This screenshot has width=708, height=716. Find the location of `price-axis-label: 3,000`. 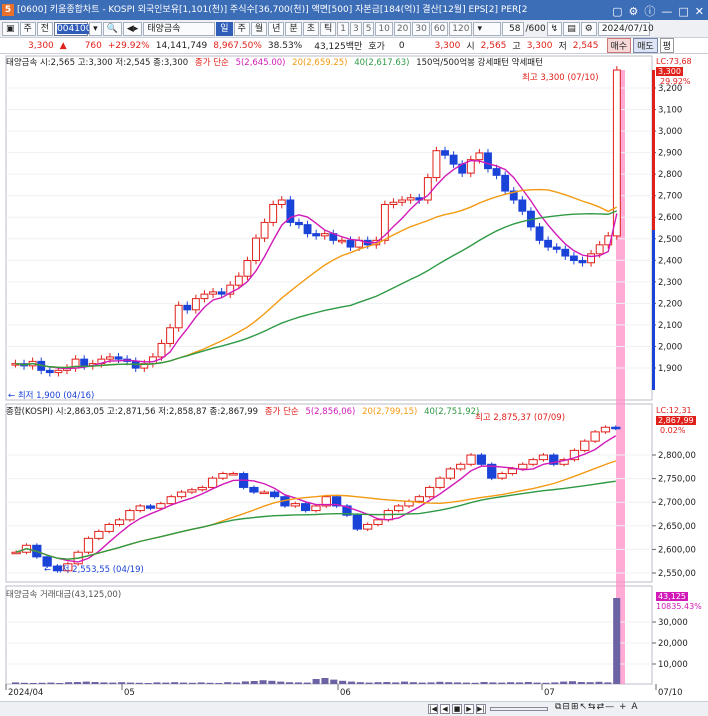

price-axis-label: 3,000 is located at coordinates (670, 132).